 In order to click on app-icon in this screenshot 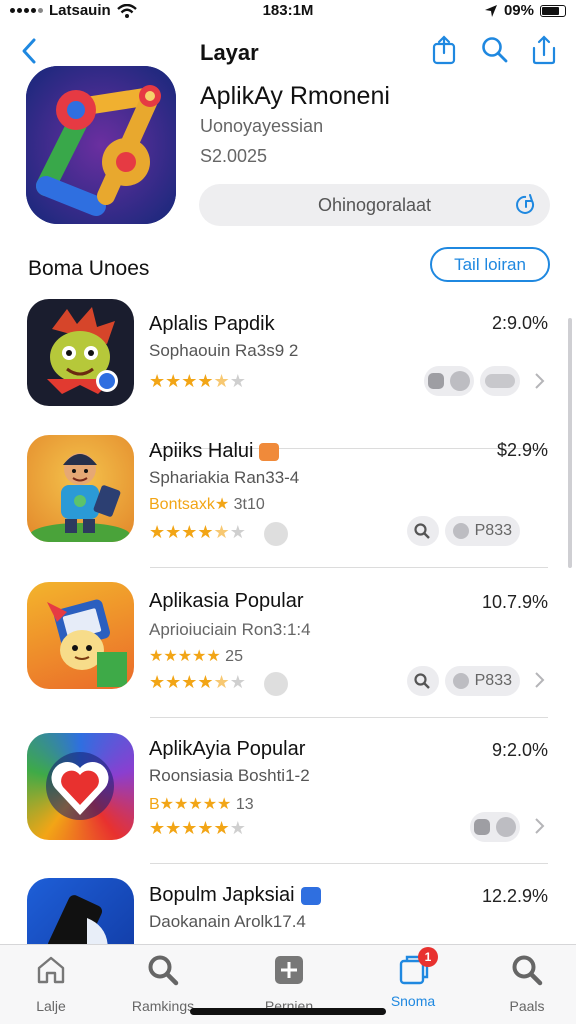, I will do `click(101, 145)`.